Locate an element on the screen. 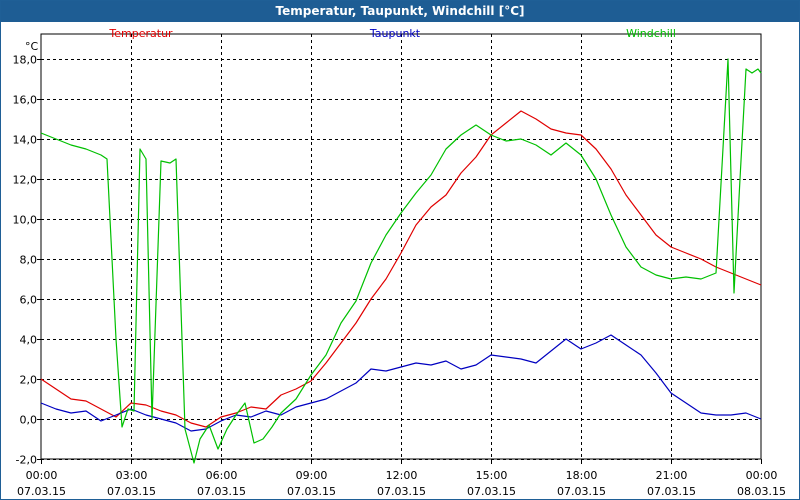  y-tick-label: 4,0 is located at coordinates (29, 340).